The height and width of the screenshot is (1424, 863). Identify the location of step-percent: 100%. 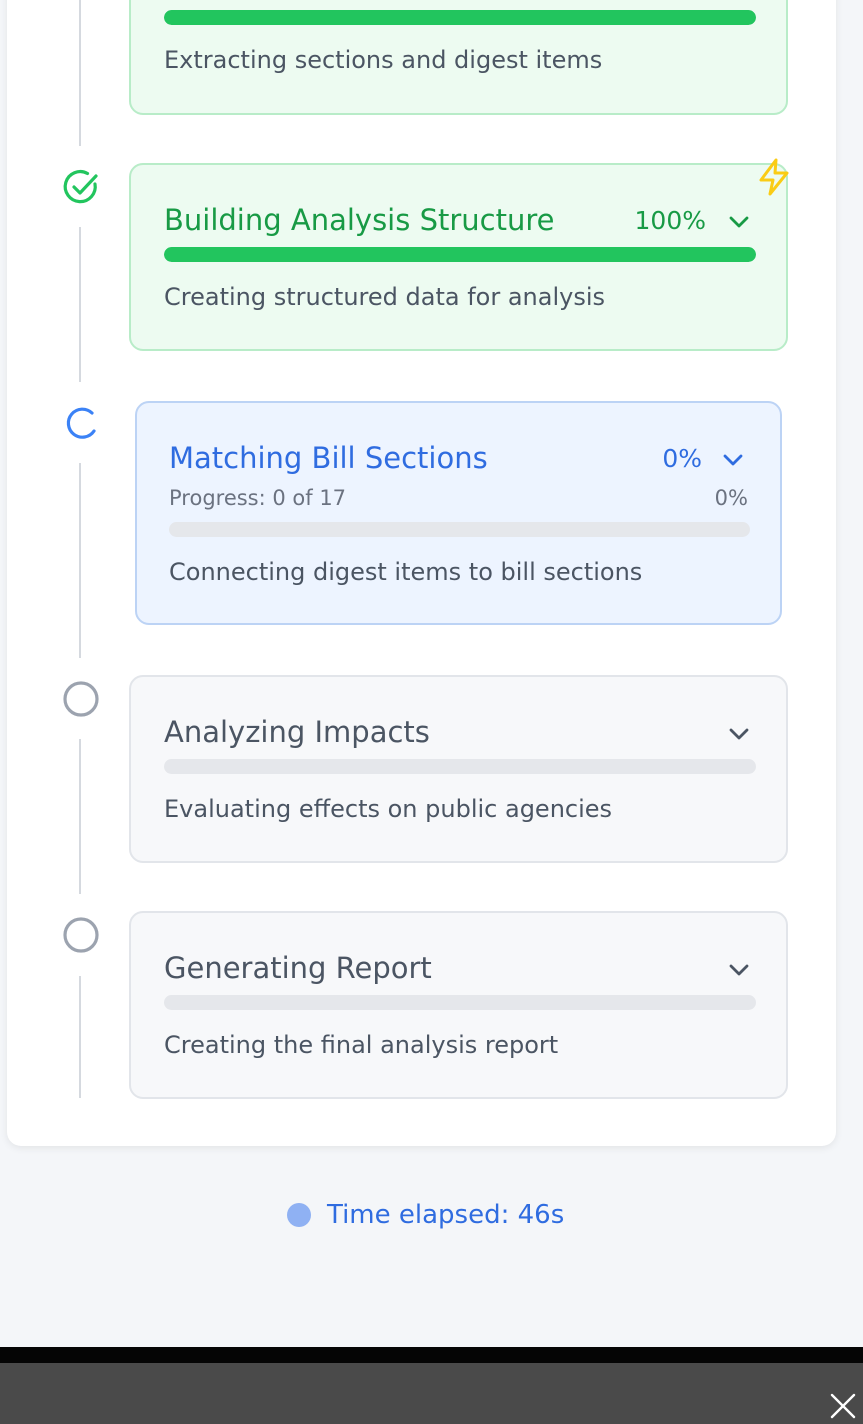
(670, 220).